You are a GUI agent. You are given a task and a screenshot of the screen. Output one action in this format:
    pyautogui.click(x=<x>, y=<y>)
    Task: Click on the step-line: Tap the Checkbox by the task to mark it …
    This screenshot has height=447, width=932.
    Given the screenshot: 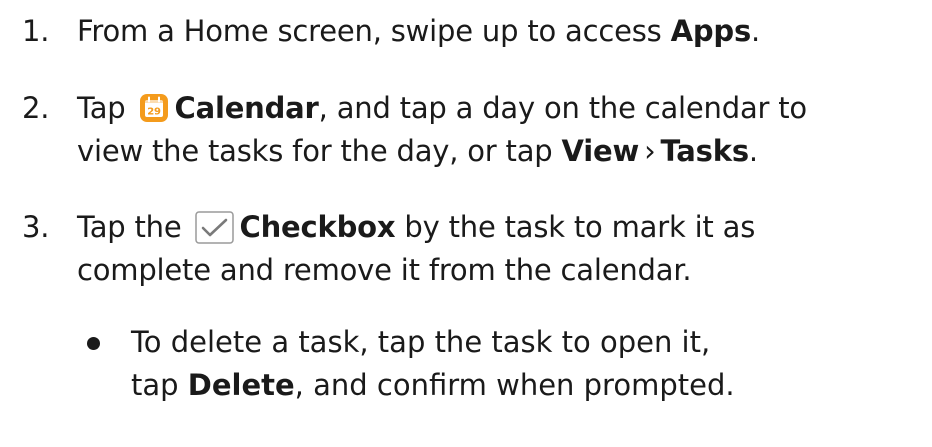 What is the action you would take?
    pyautogui.click(x=502, y=227)
    